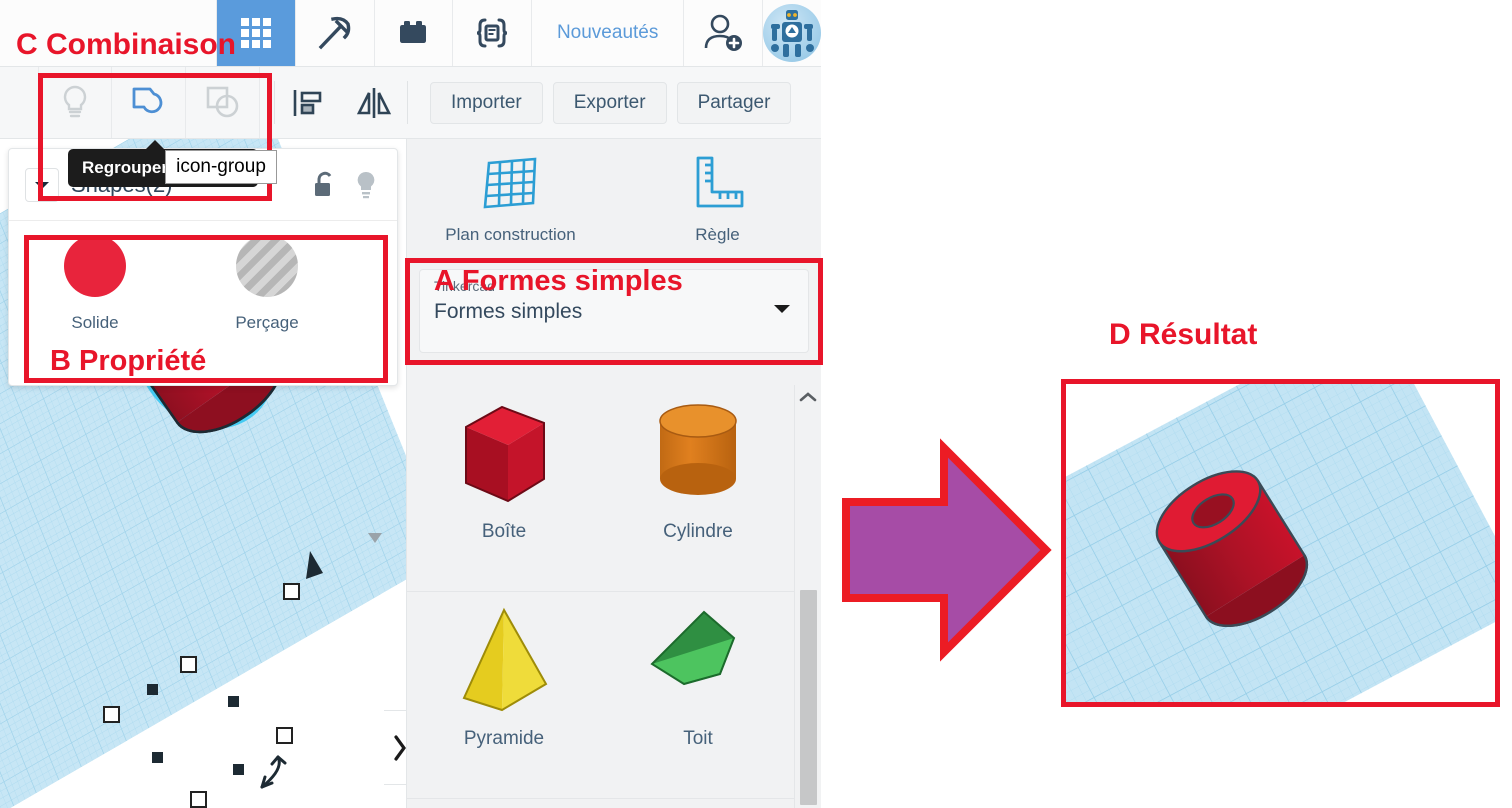 This screenshot has width=1512, height=808. I want to click on shape-row: Pyramide Toit, so click(601, 695).